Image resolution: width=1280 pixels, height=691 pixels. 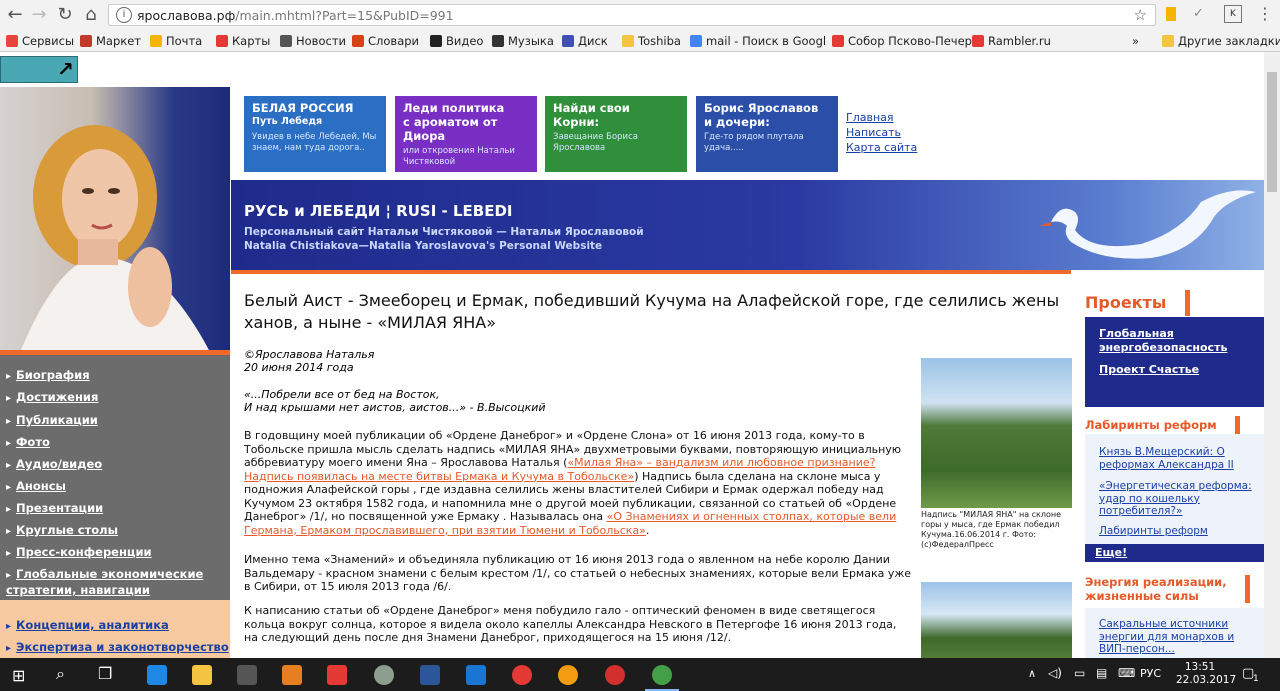 I want to click on menu-item-achievements: Достижения, so click(x=52, y=397).